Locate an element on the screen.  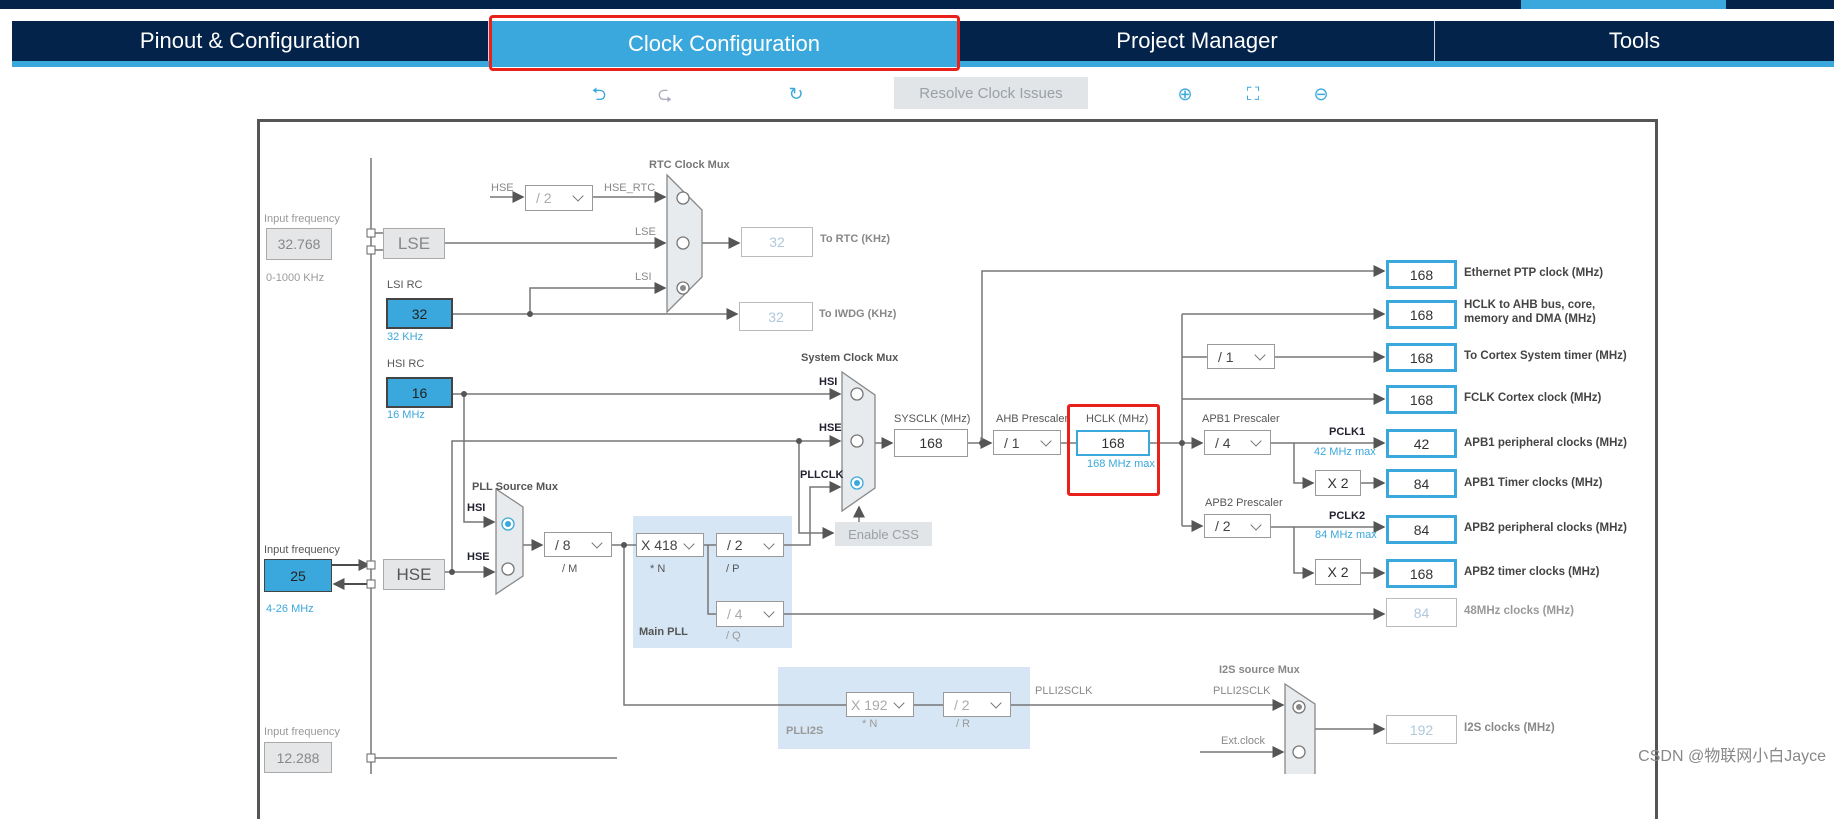
system-mux-title: System Clock Mux is located at coordinates (850, 358).